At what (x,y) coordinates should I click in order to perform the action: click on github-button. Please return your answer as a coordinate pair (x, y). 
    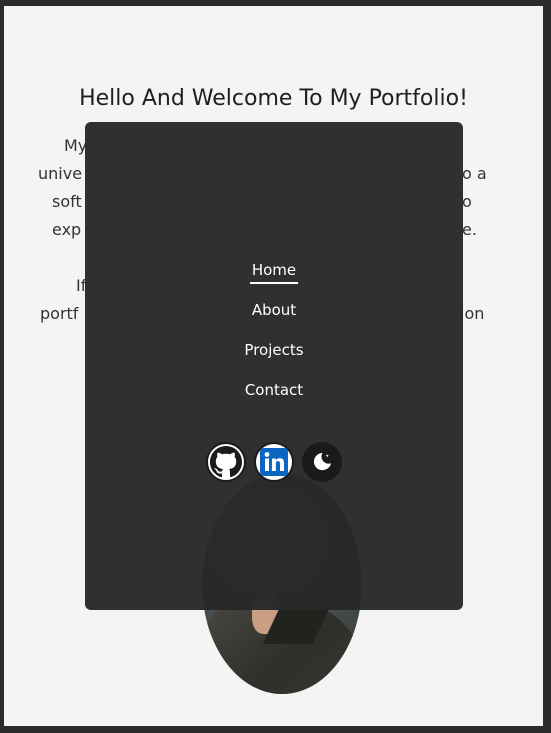
    Looking at the image, I should click on (226, 462).